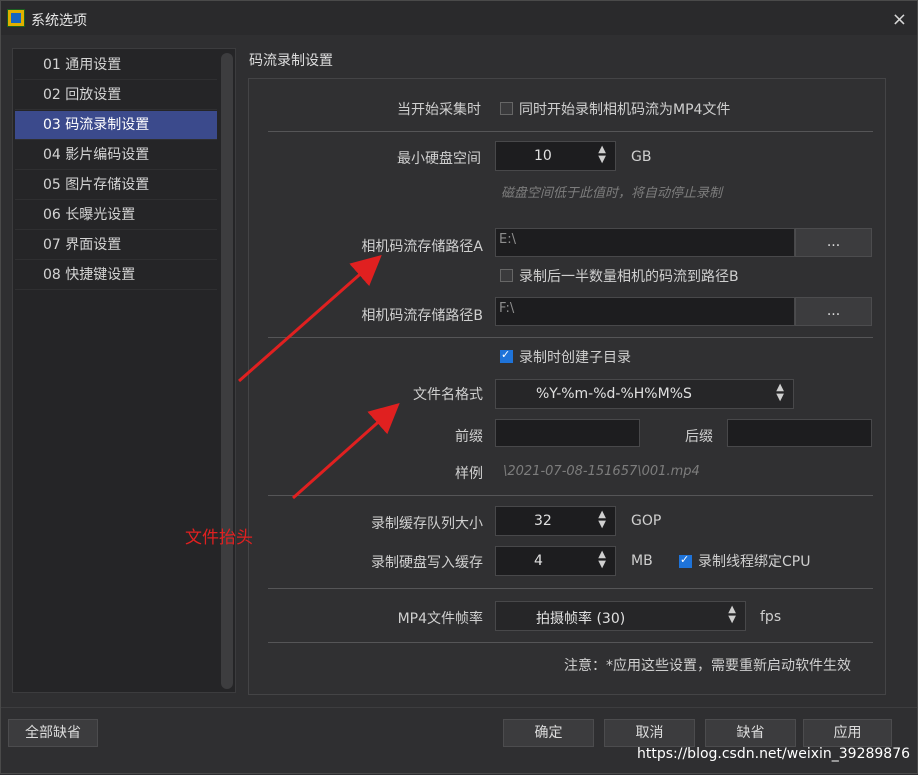  What do you see at coordinates (346, 451) in the screenshot?
I see `arrow-to-file-name` at bounding box center [346, 451].